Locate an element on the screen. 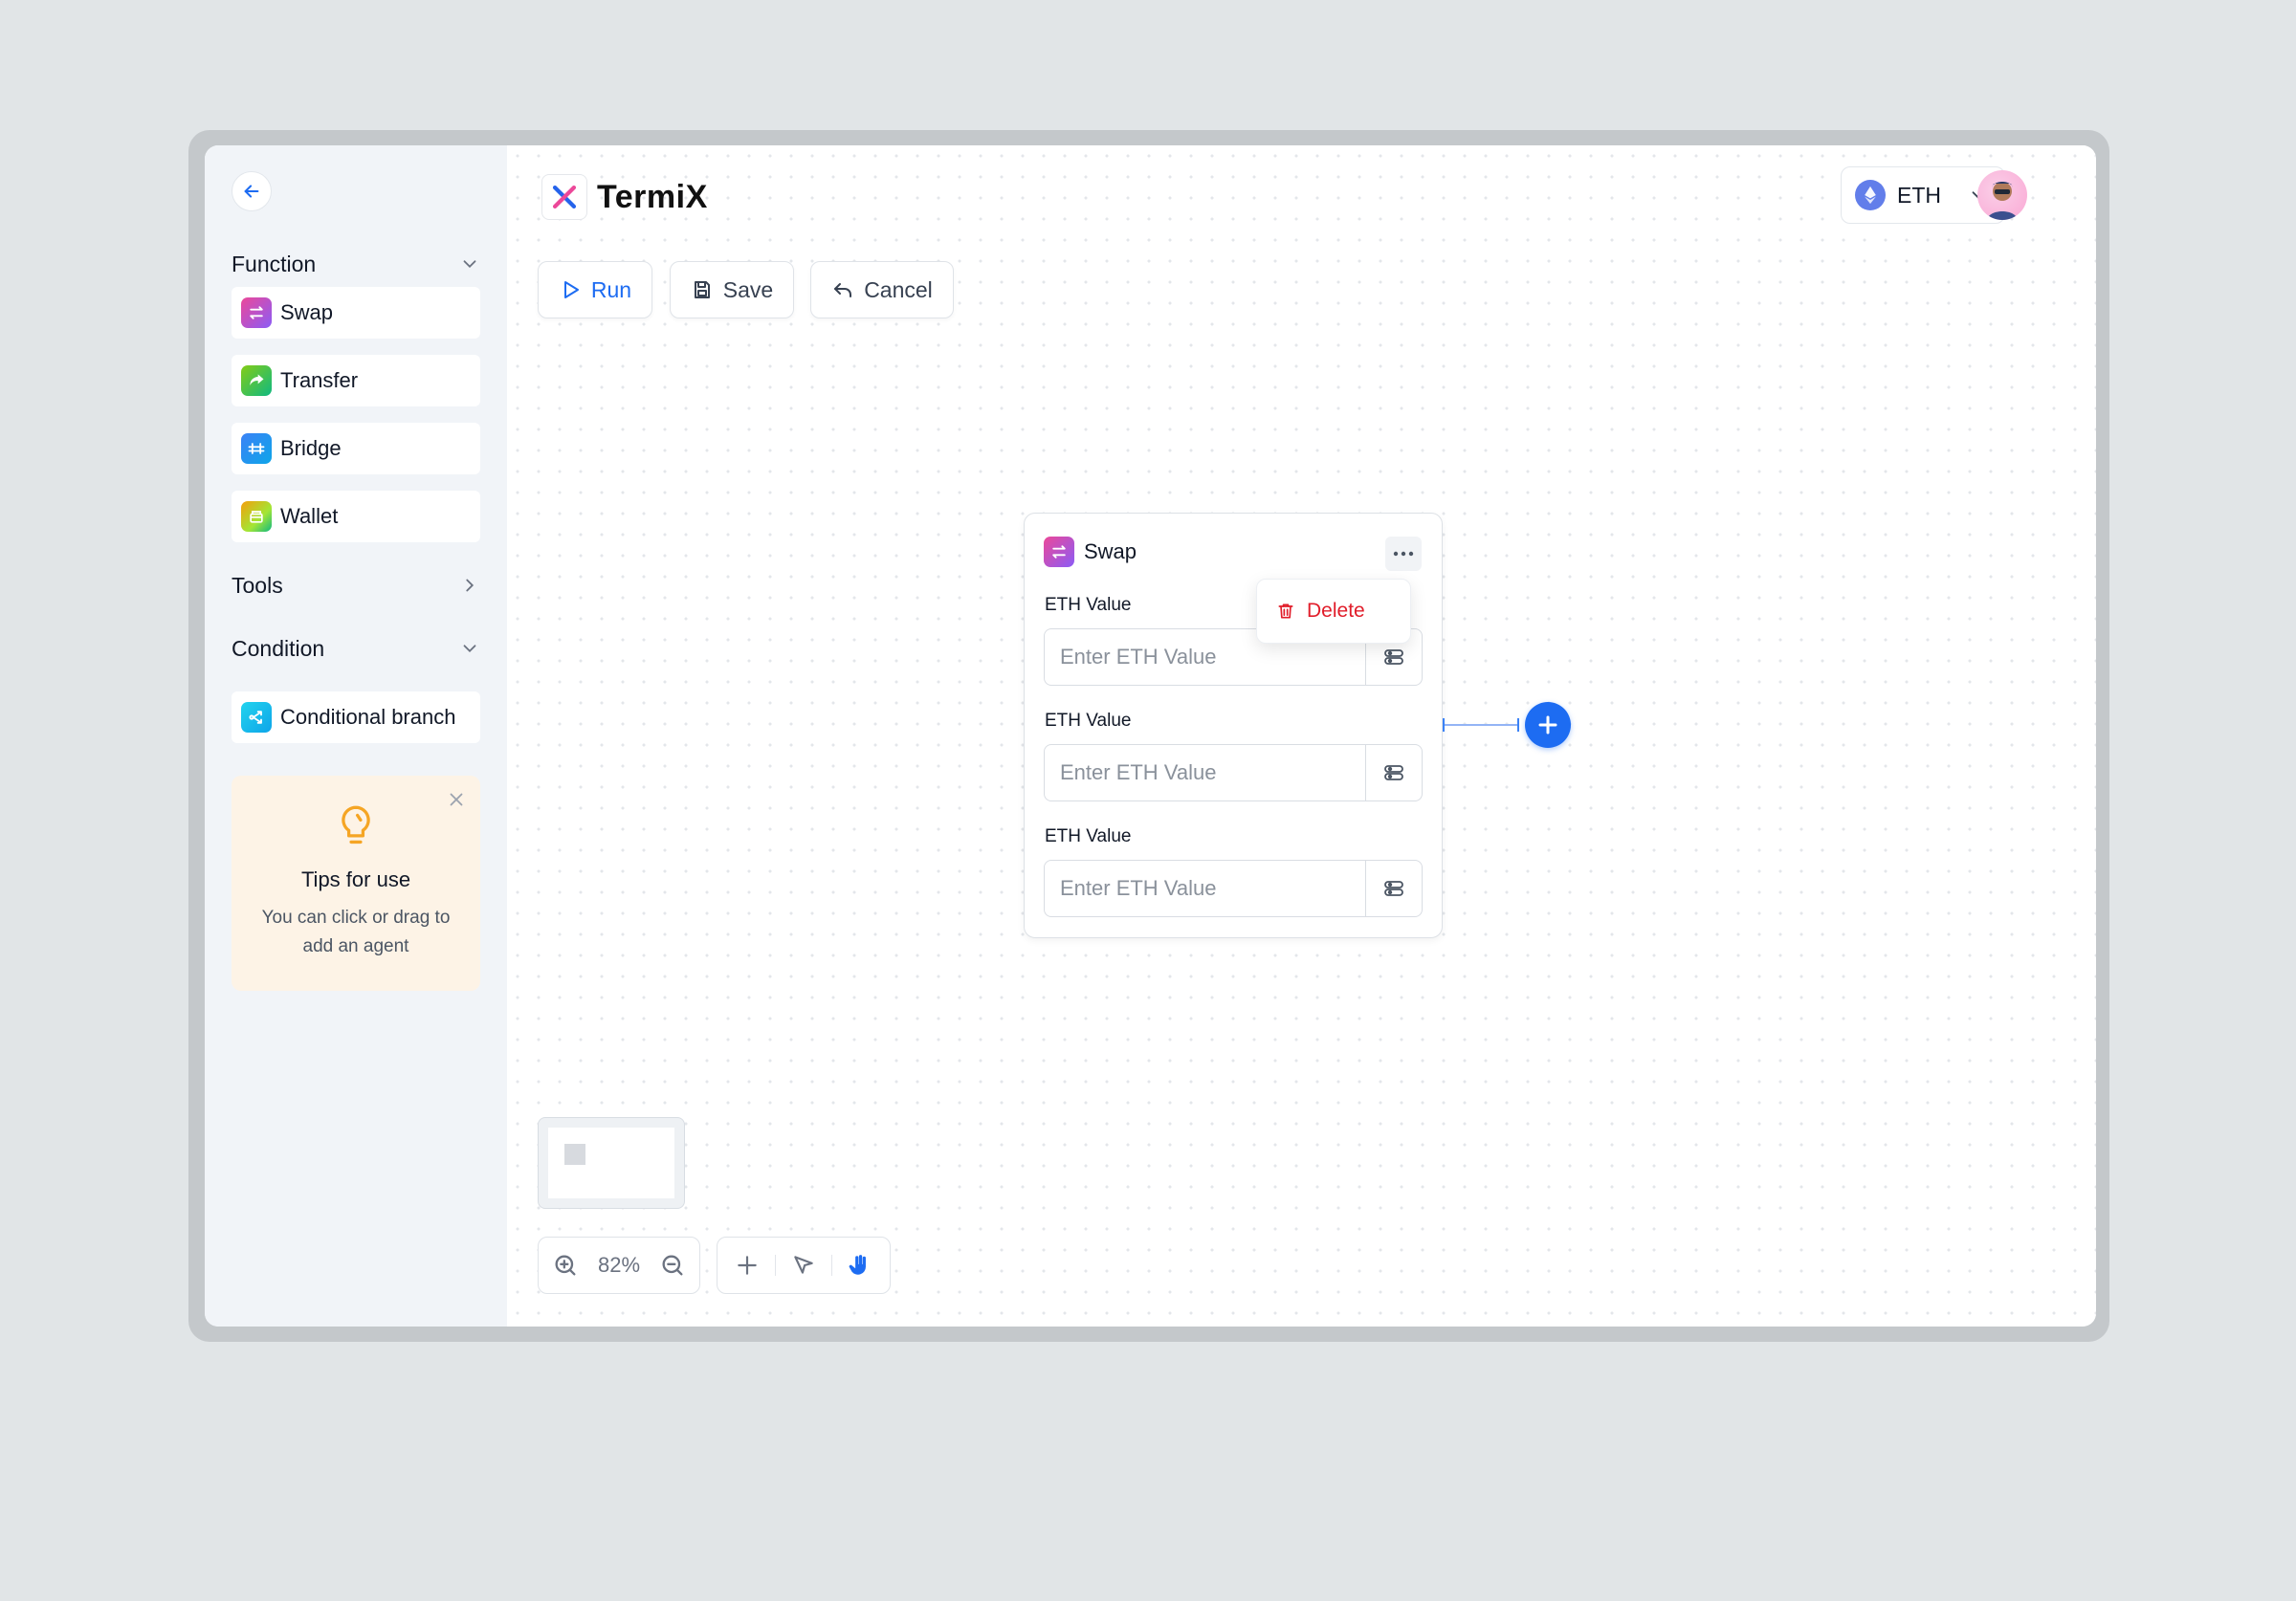  node-connector is located at coordinates (1481, 725).